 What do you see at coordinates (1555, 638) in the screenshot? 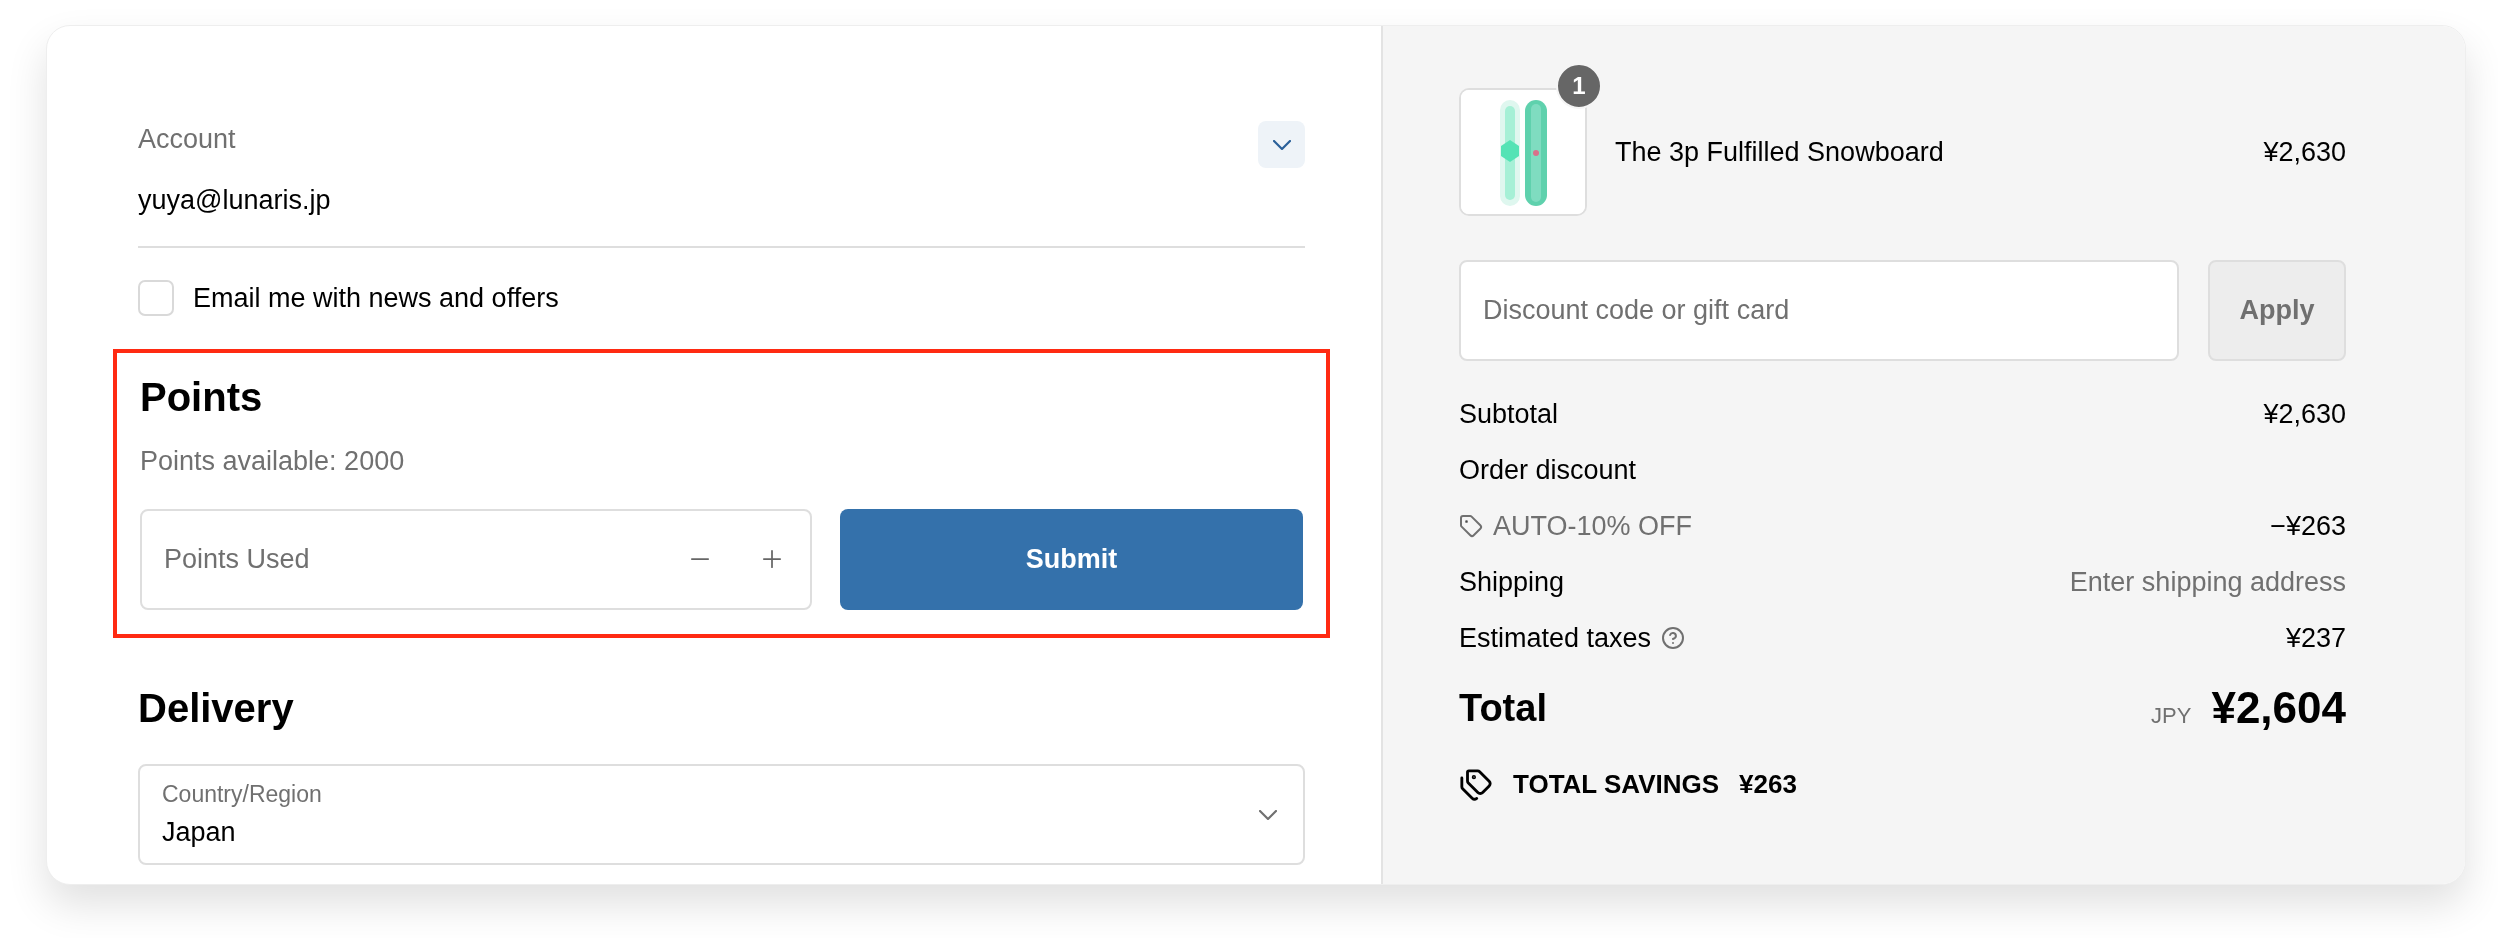
I see `summary-label: Estimated taxes` at bounding box center [1555, 638].